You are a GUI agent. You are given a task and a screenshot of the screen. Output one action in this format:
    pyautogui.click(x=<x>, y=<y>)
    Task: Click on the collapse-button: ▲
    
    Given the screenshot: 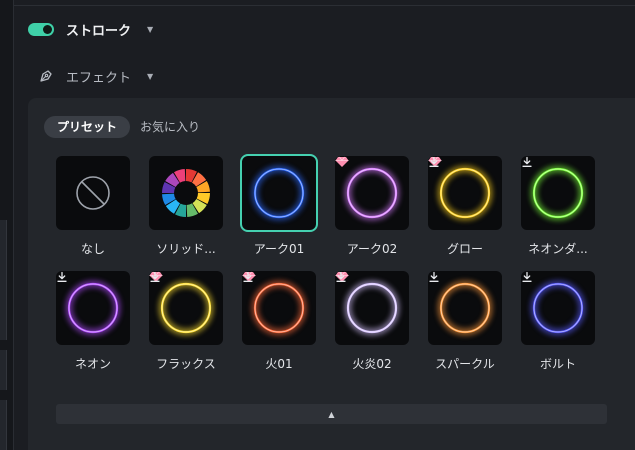 What is the action you would take?
    pyautogui.click(x=331, y=414)
    